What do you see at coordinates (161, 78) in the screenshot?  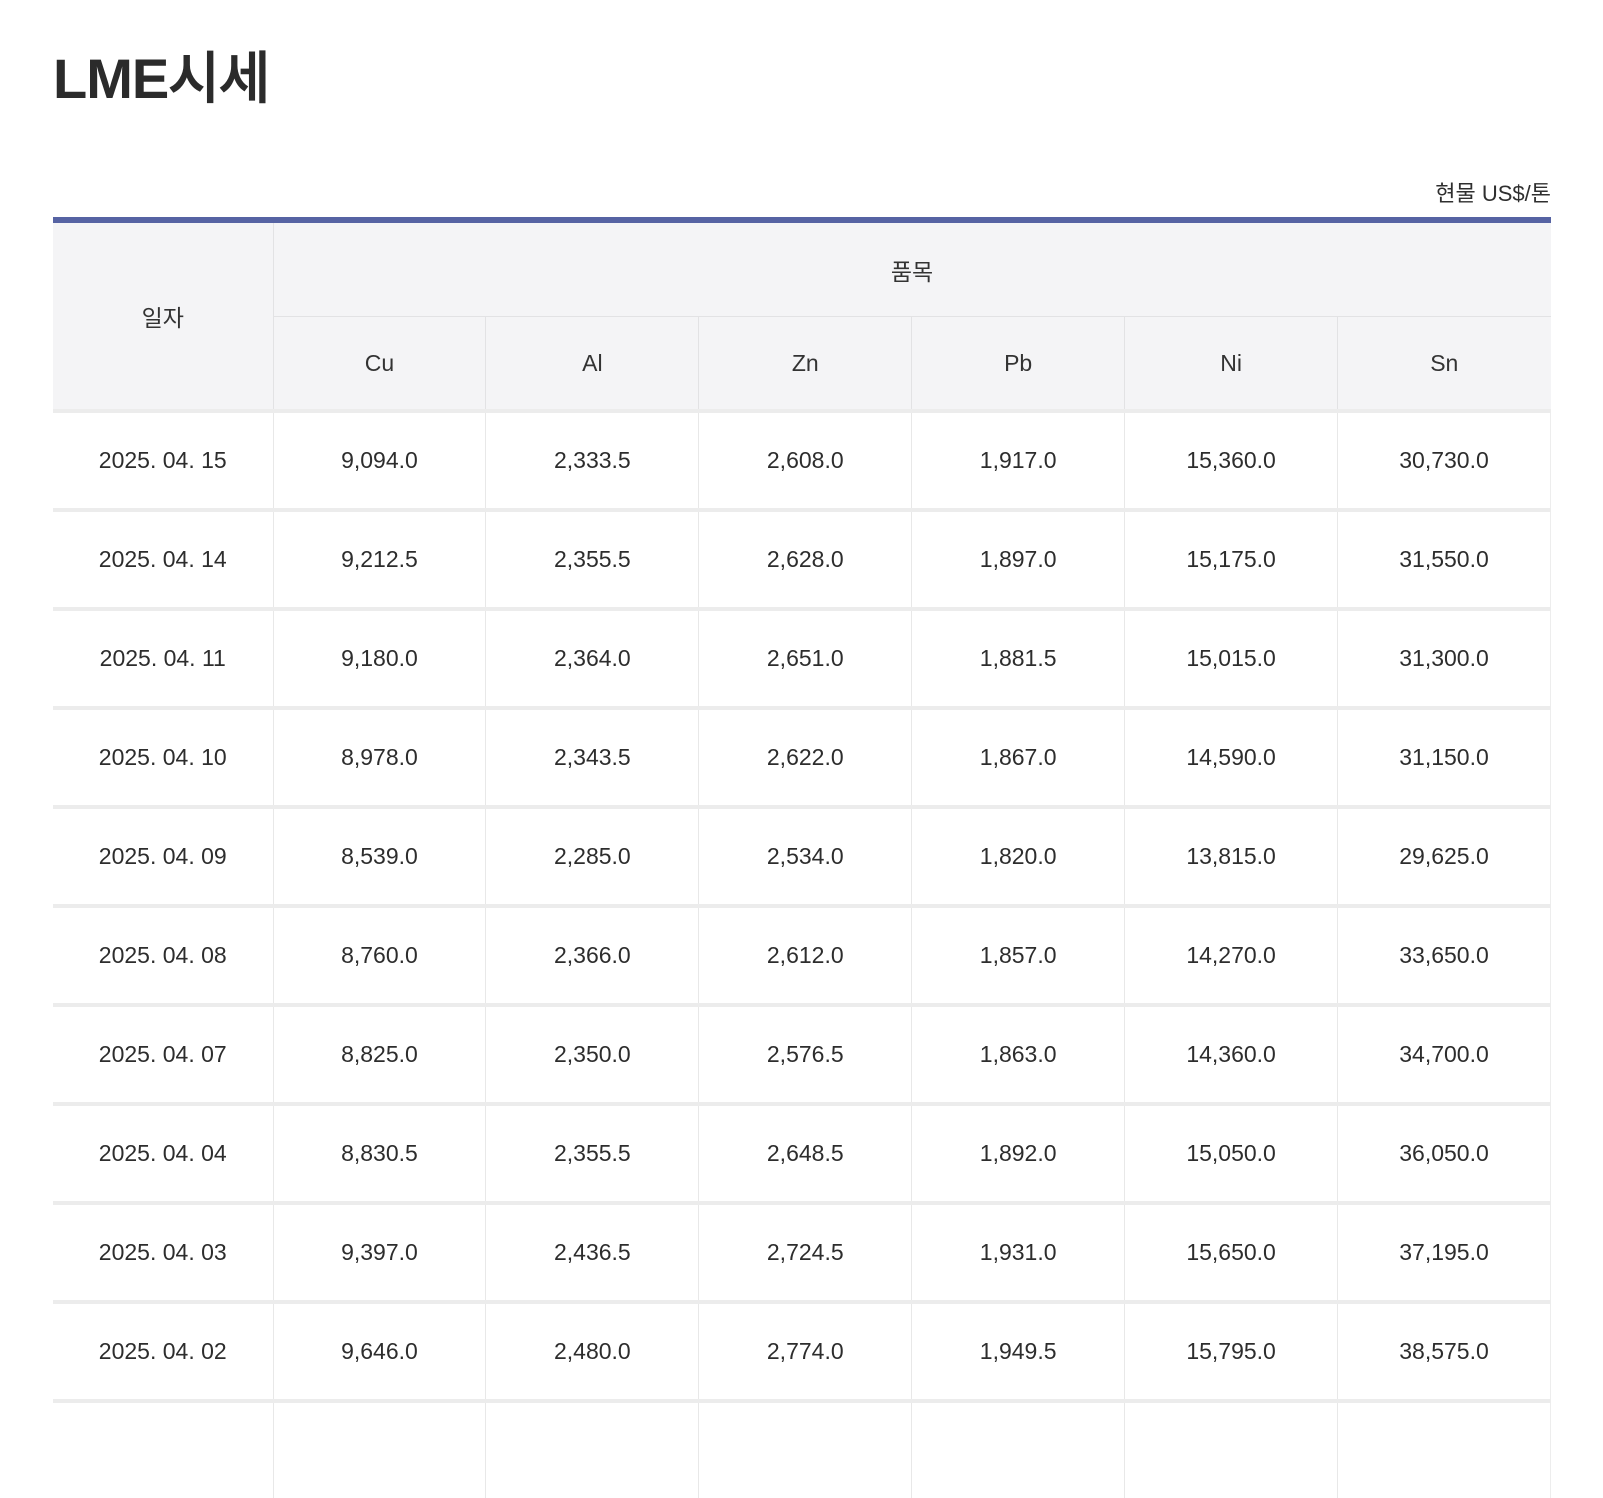 I see `page-title: LME시세` at bounding box center [161, 78].